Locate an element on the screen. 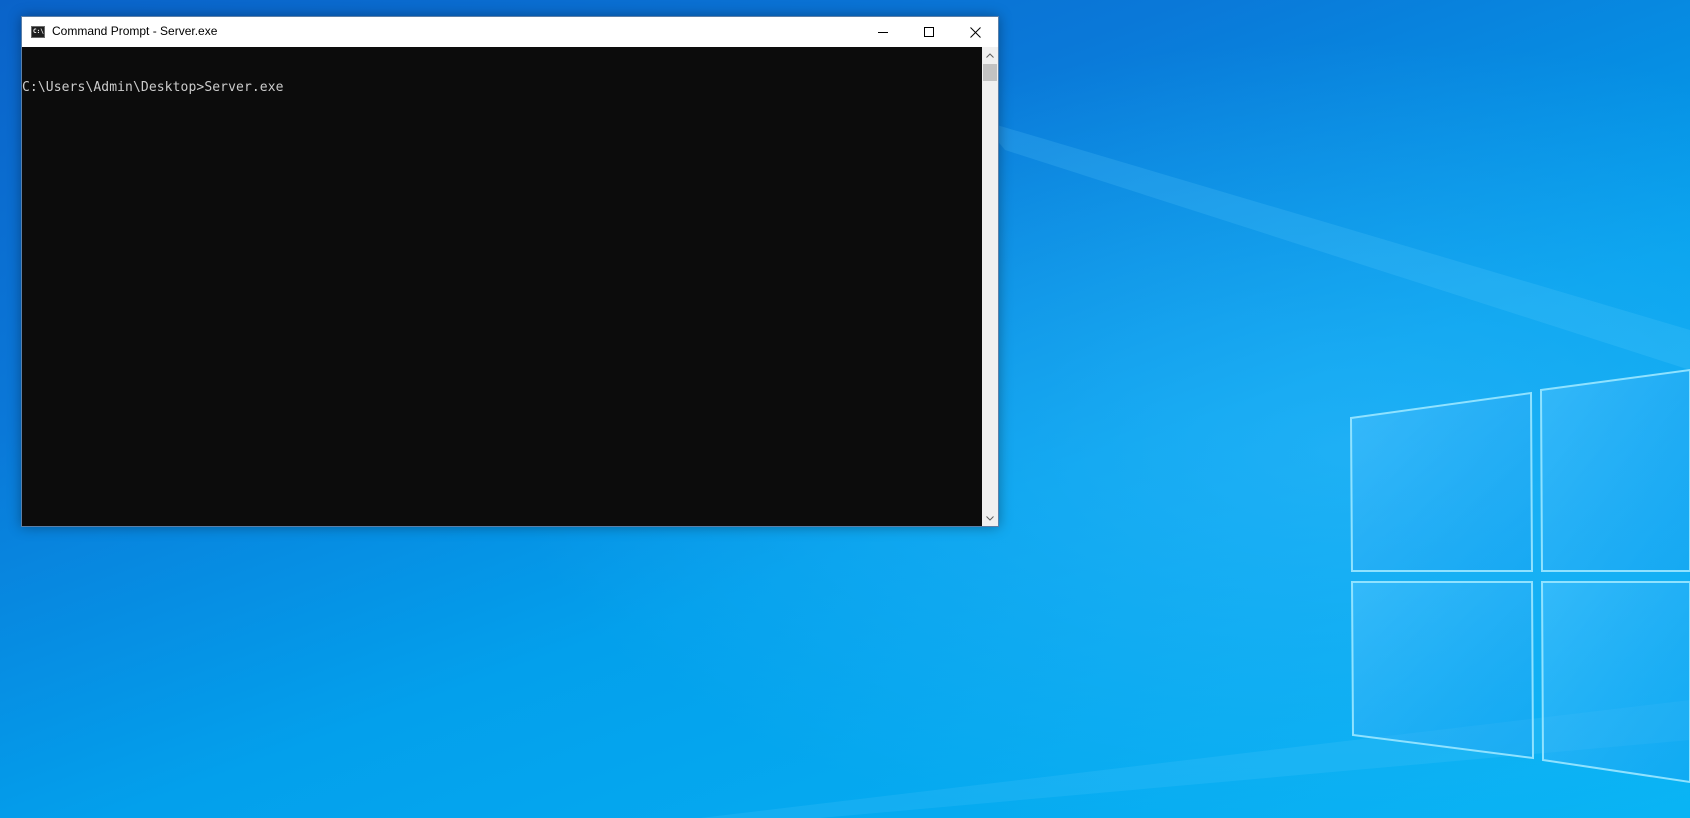 Image resolution: width=1690 pixels, height=818 pixels. close-icon is located at coordinates (975, 32).